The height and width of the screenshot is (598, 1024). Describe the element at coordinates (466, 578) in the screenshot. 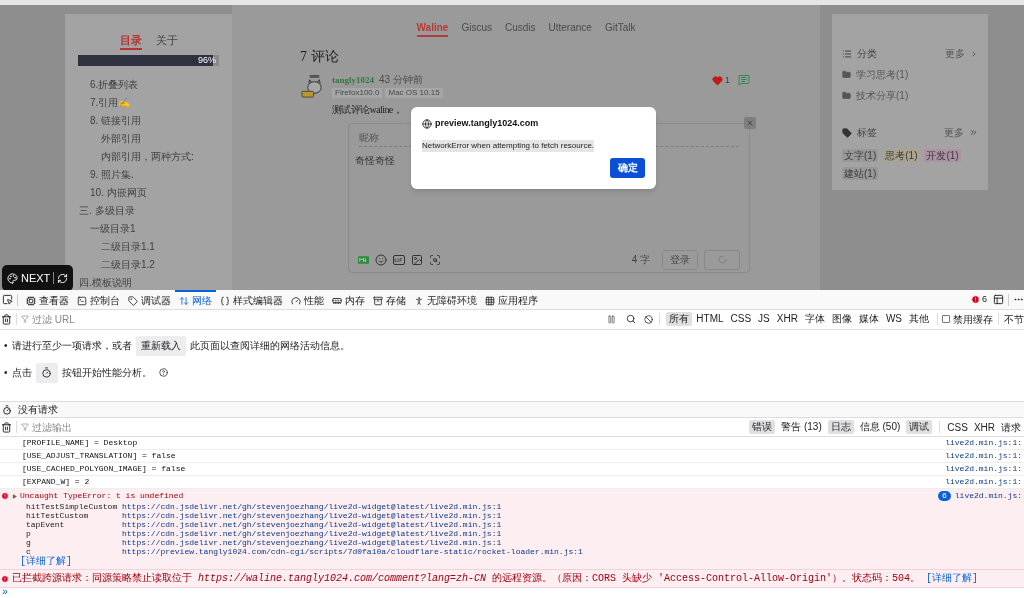

I see `error-message: 已拦截跨源请求：同源策略禁止读取位于 https://waline.tangly1024.com/comment?lang=zh-CN 的远程资源。（原因：CORS 头缺少 'Access-Control-Allow-Origin'）。状态码：504。` at that location.